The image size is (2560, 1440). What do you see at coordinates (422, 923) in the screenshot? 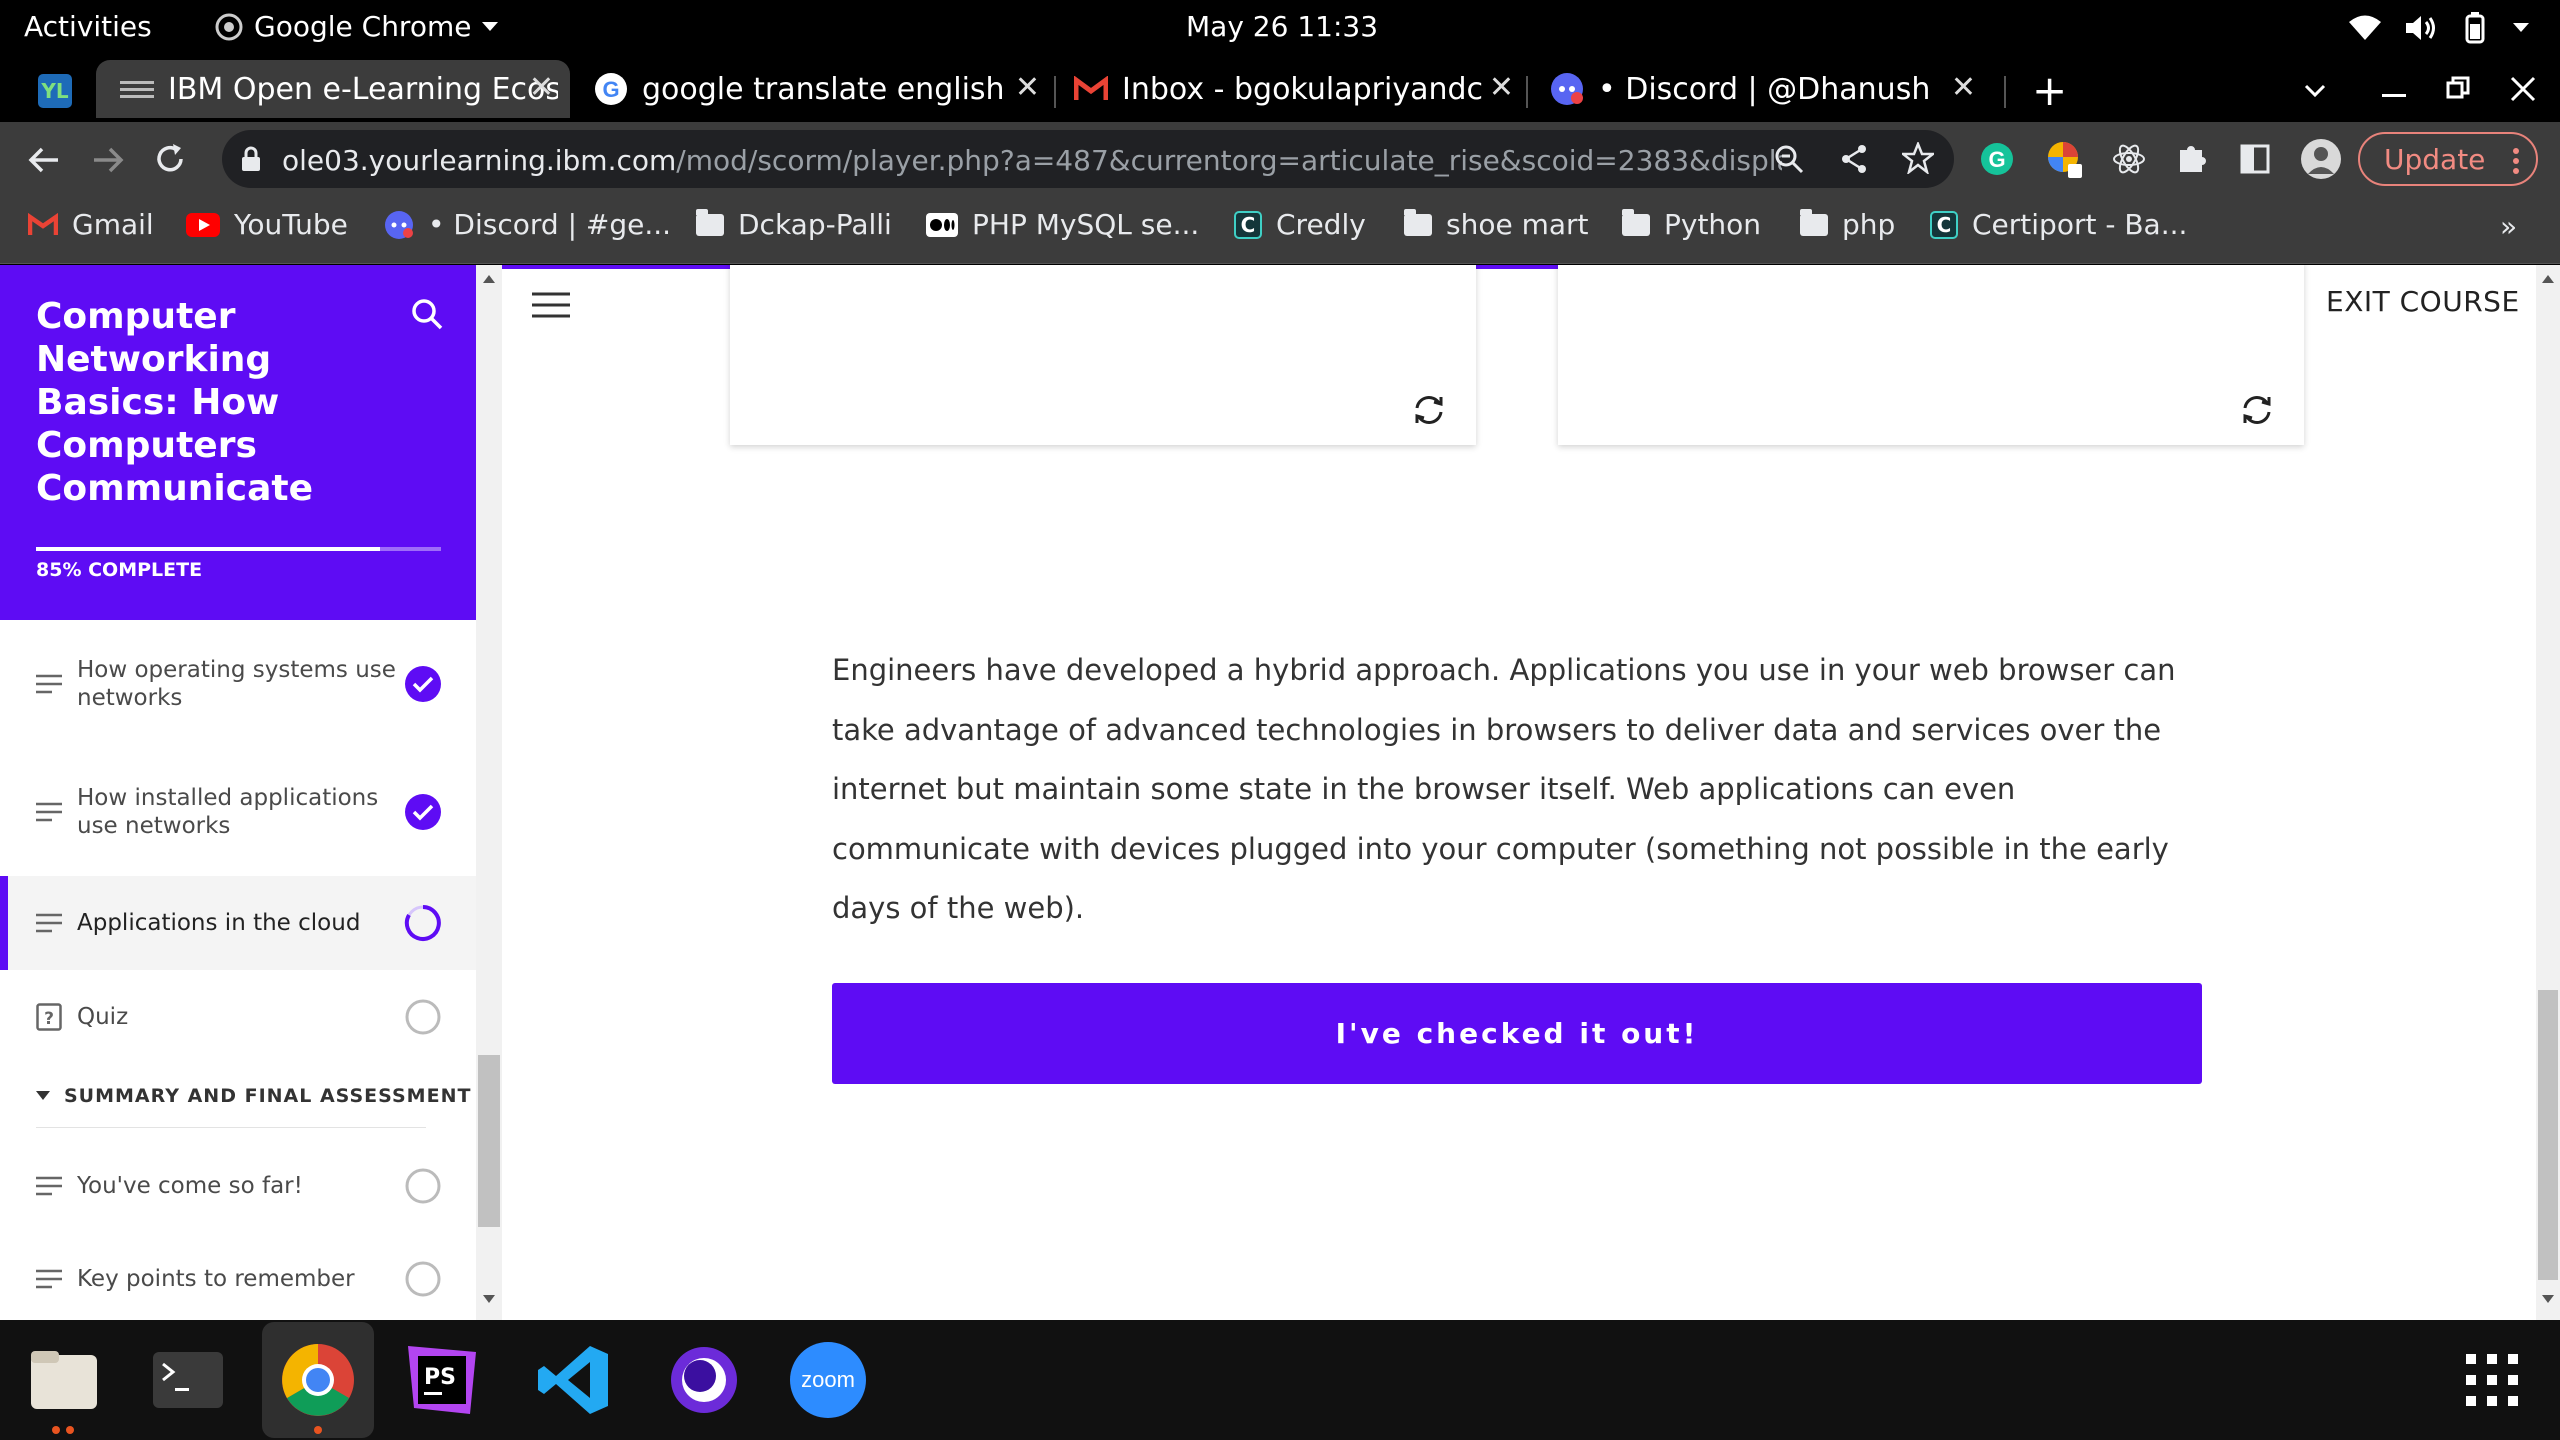
I see `in-progress-ring-icon` at bounding box center [422, 923].